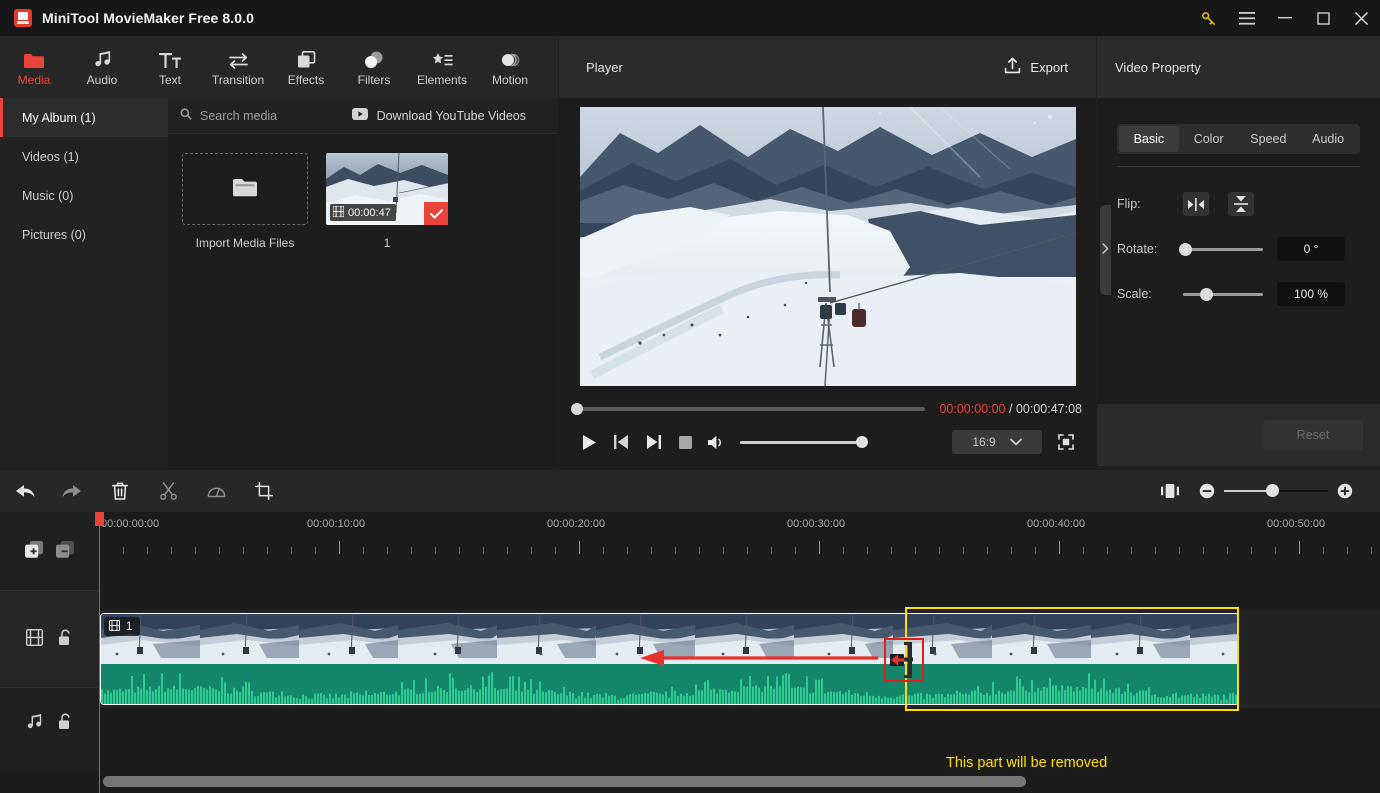  Describe the element at coordinates (564, 781) in the screenshot. I see `timeline-scrollbar-thumb` at that location.